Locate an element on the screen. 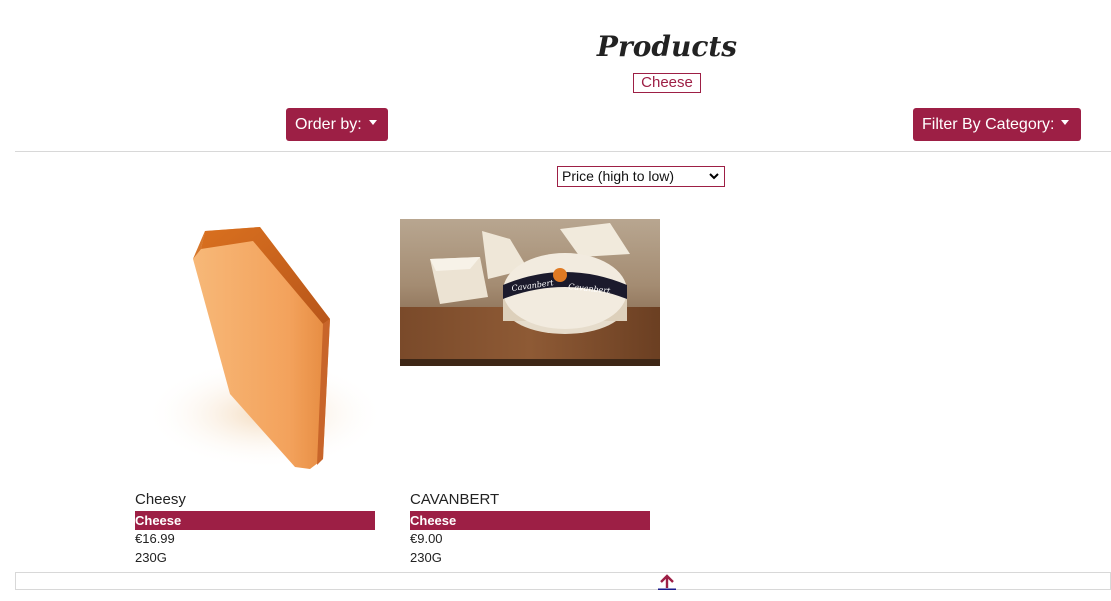 This screenshot has width=1111, height=601. product-name-cheesy: Cheesy is located at coordinates (160, 499).